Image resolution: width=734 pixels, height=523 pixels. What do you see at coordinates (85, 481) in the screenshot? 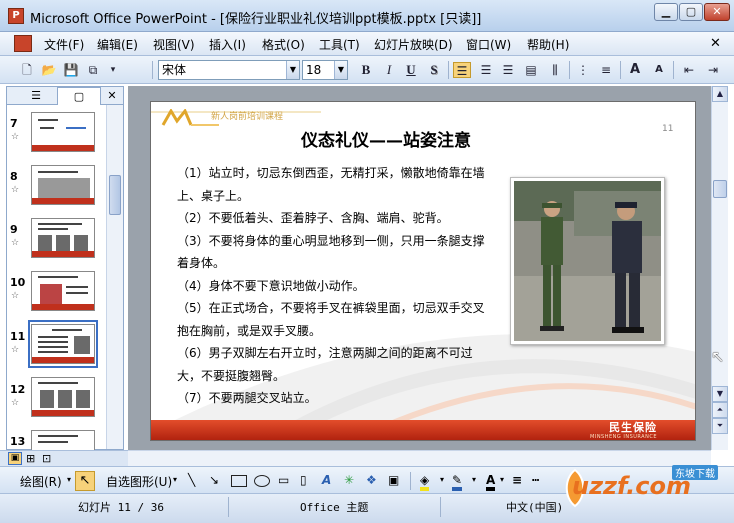
I see `select-pointer-icon: ↖` at bounding box center [85, 481].